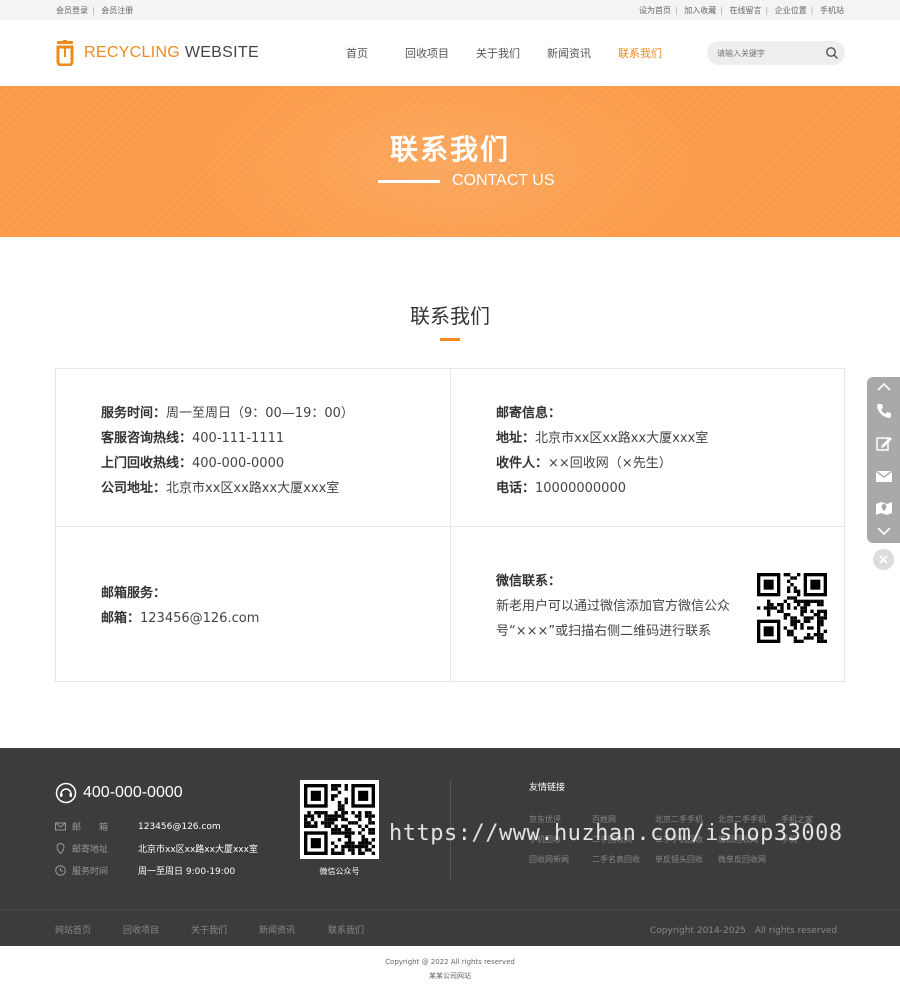 The height and width of the screenshot is (991, 900). What do you see at coordinates (655, 10) in the screenshot?
I see `set-homepage-link: 设为首页` at bounding box center [655, 10].